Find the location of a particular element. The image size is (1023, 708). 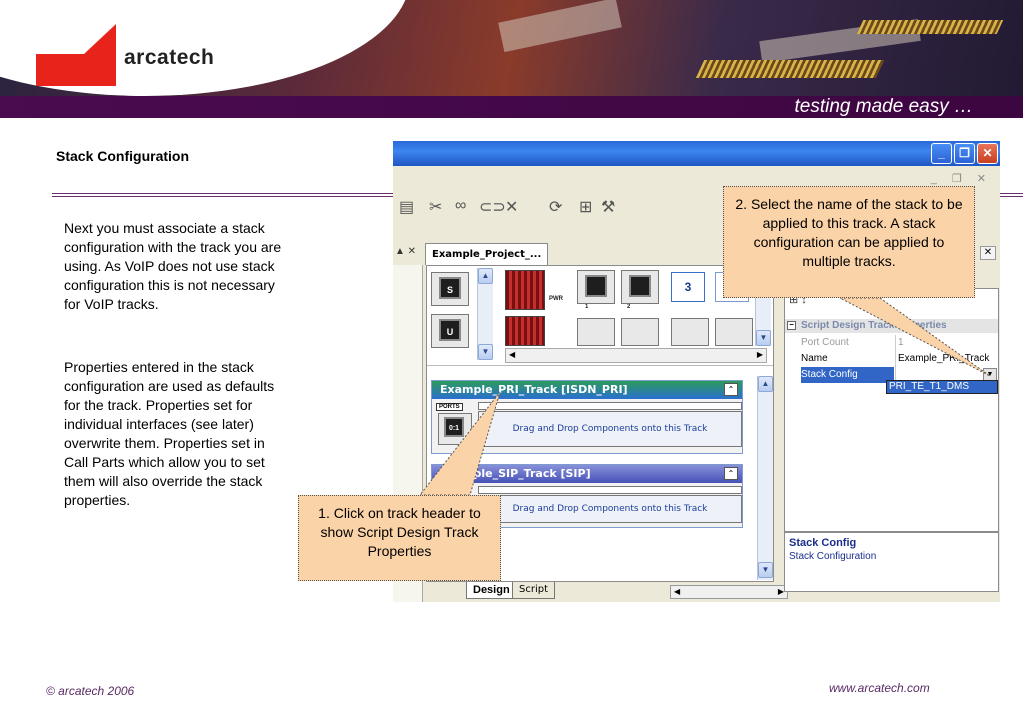

tab-design: Design is located at coordinates (491, 590).